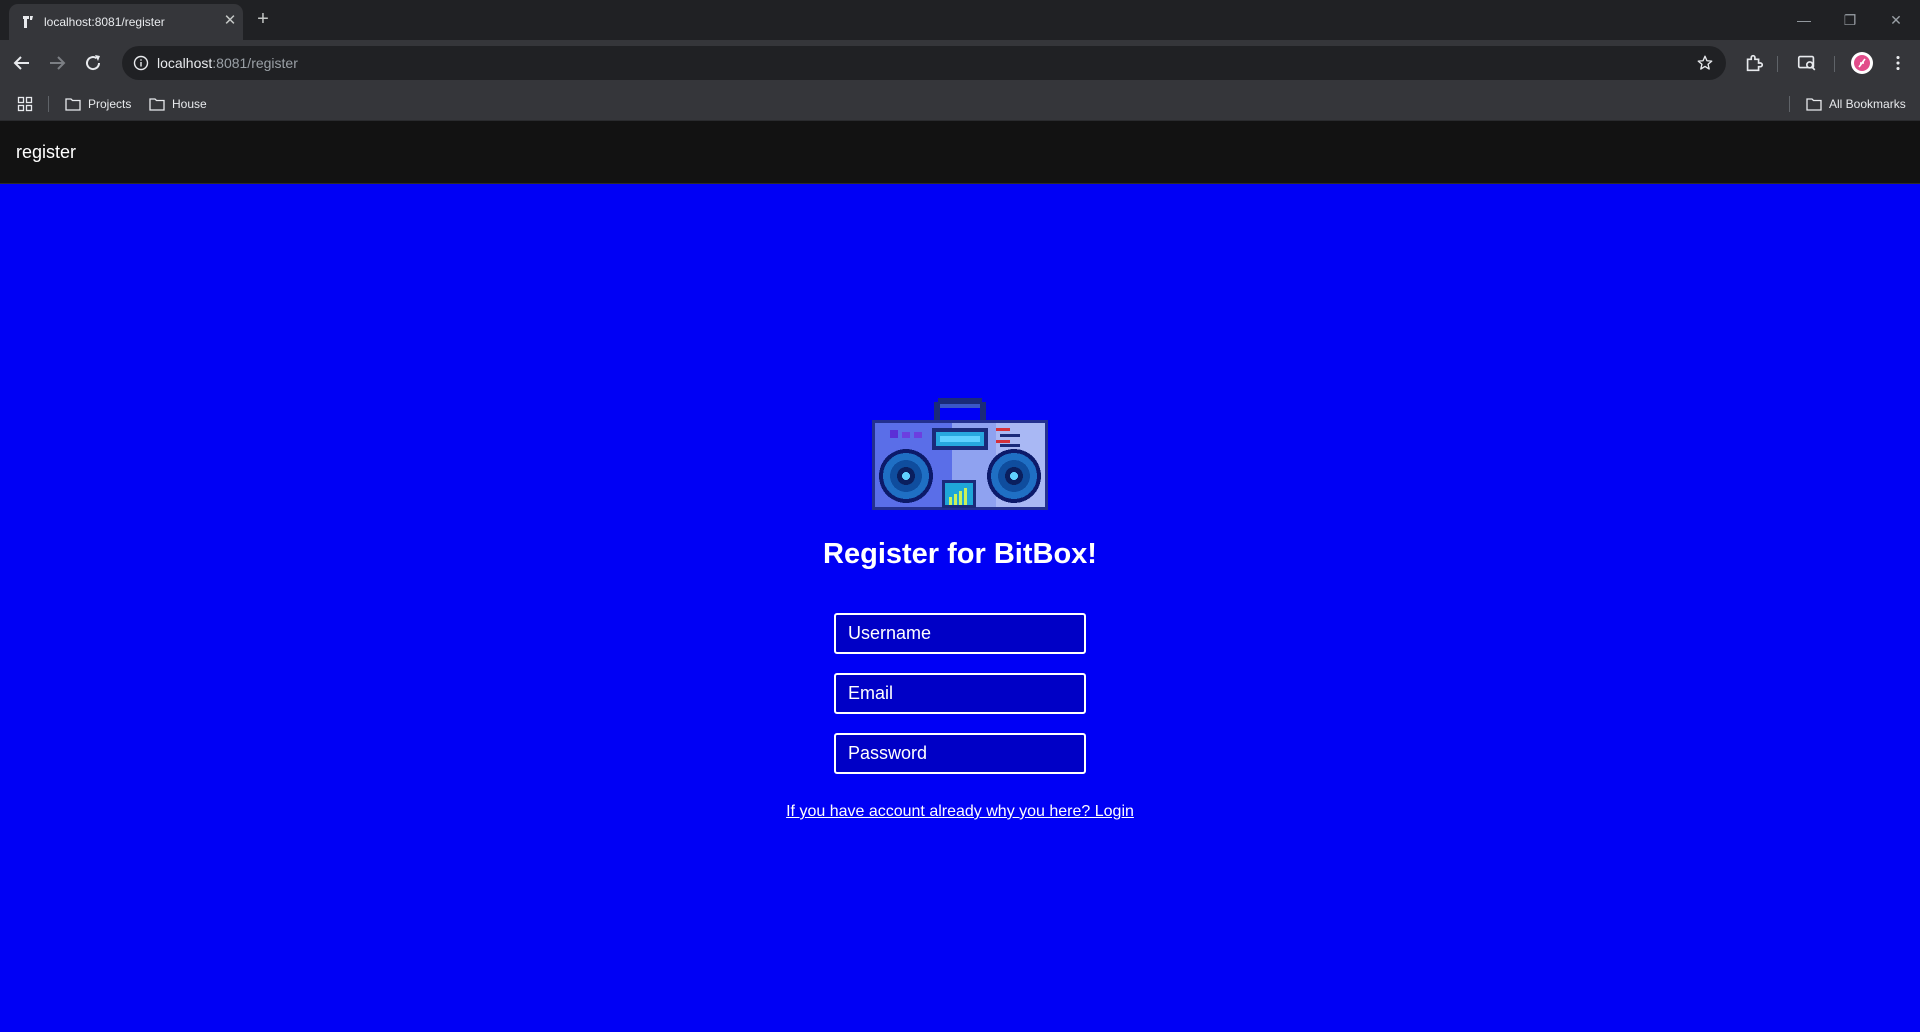 Image resolution: width=1920 pixels, height=1032 pixels. What do you see at coordinates (960, 20) in the screenshot?
I see `browser-tabstrip: localhost:8081/register ✕ + — ❐ ✕` at bounding box center [960, 20].